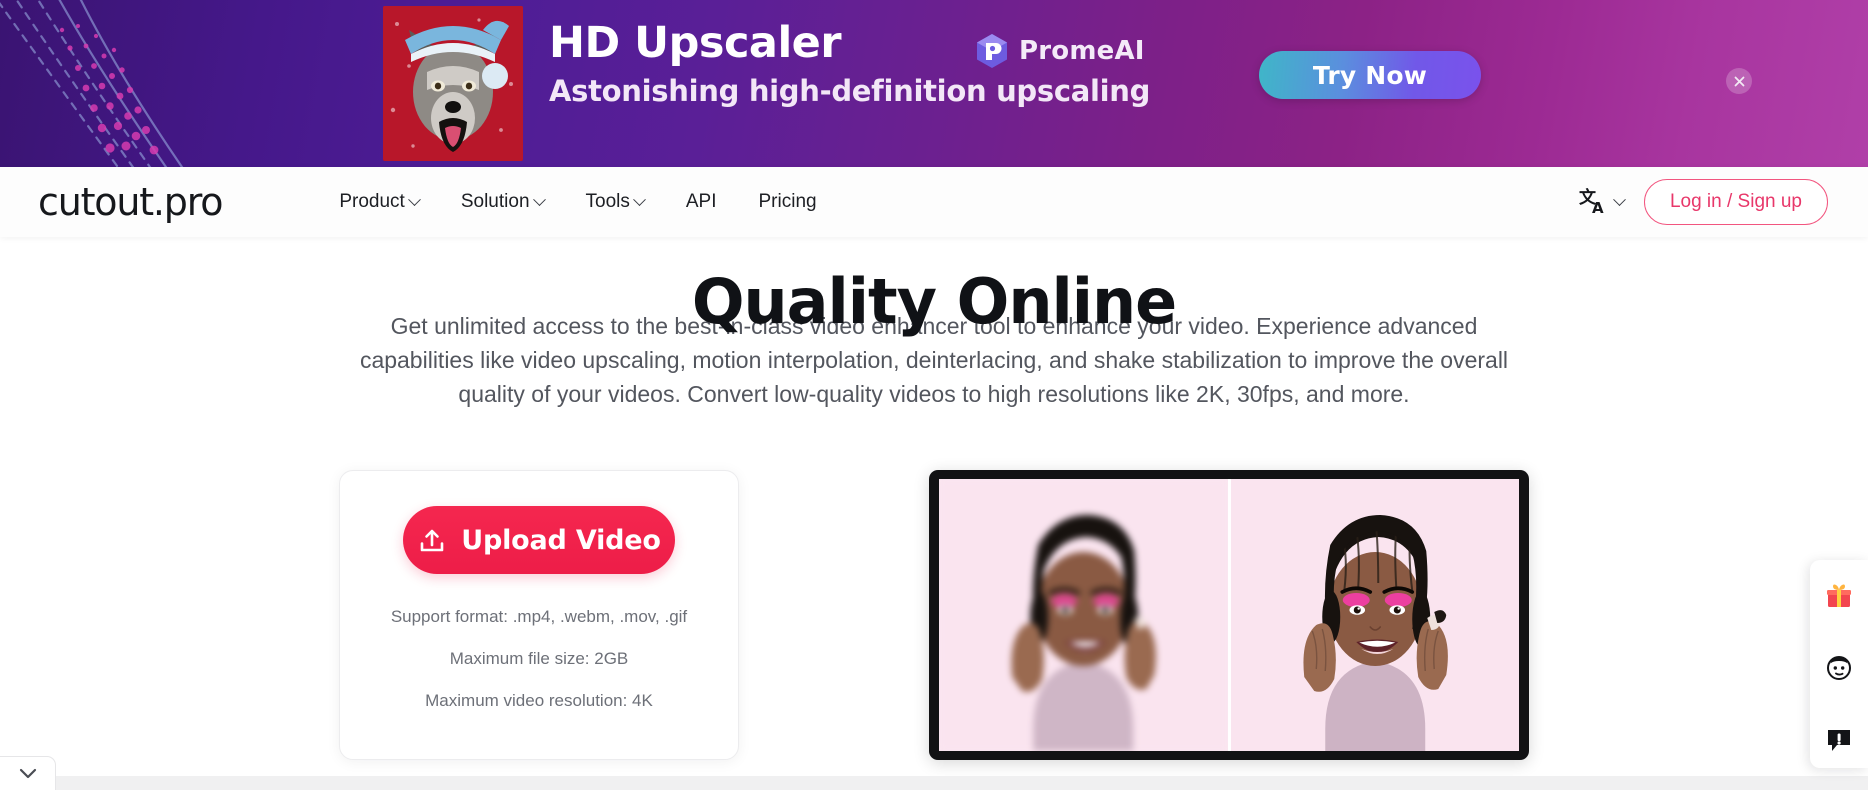  What do you see at coordinates (495, 201) in the screenshot?
I see `nav-item-label: Solution` at bounding box center [495, 201].